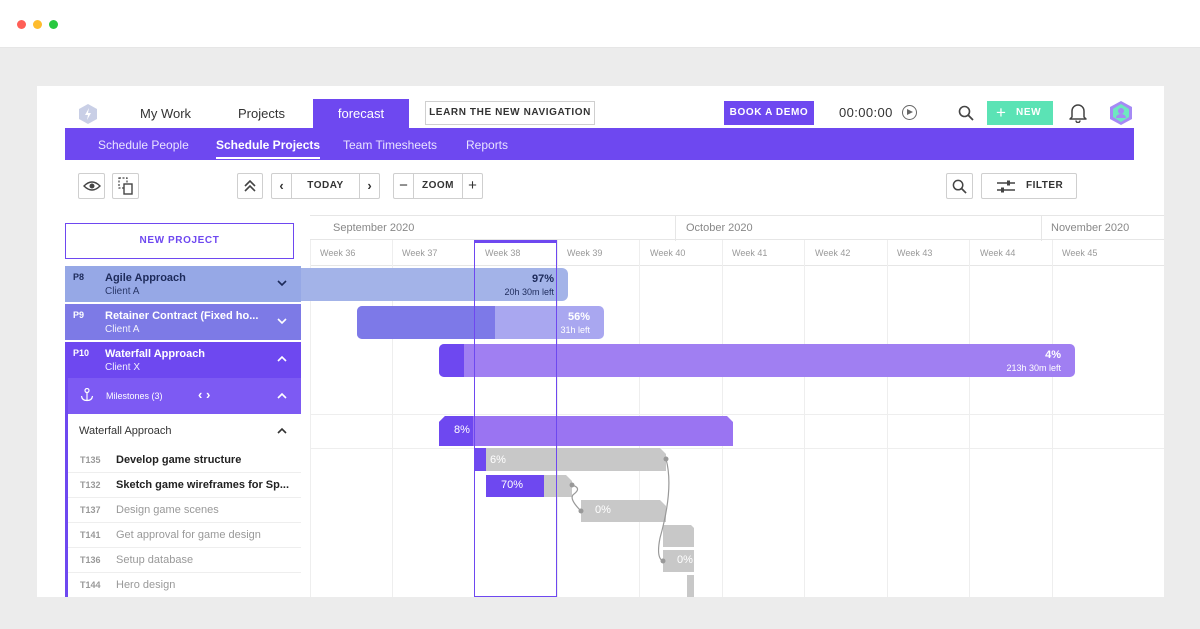 This screenshot has width=1200, height=629. I want to click on today-button: TODAY, so click(325, 186).